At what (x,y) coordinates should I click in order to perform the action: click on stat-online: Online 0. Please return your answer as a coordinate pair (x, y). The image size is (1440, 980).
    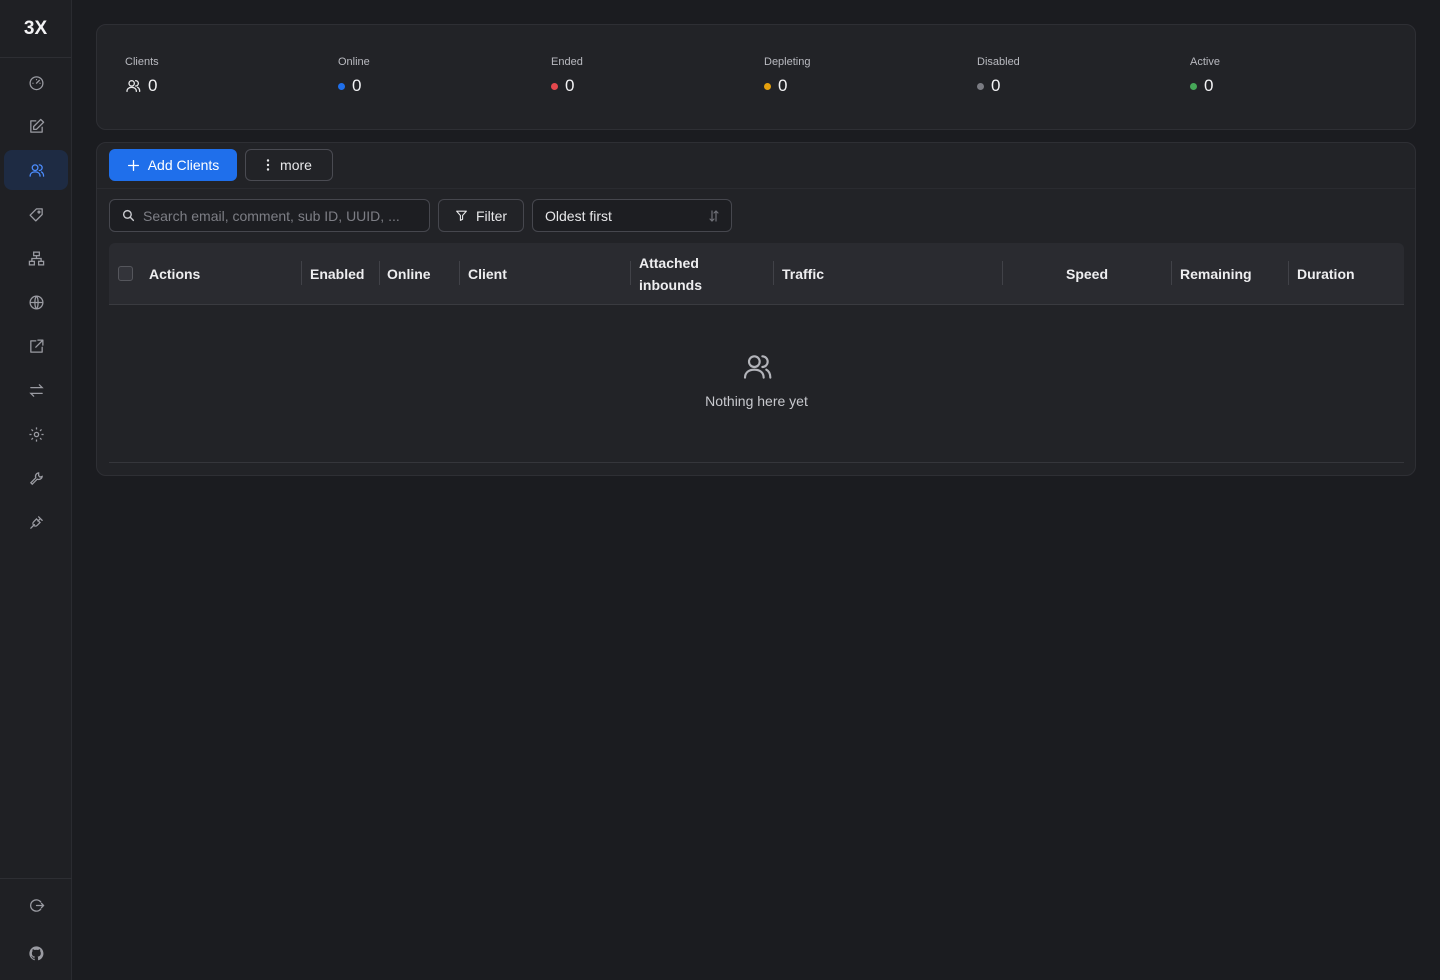
    Looking at the image, I should click on (354, 76).